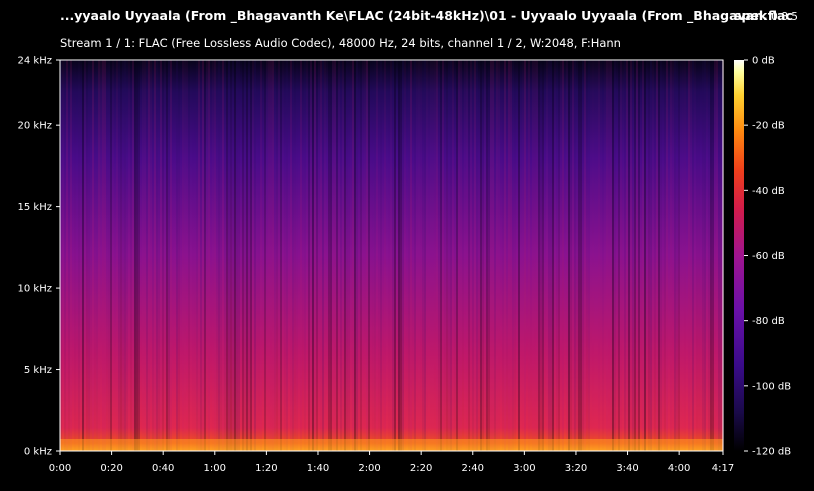 The image size is (814, 491). What do you see at coordinates (60, 468) in the screenshot?
I see `x-tick-label: 0:00` at bounding box center [60, 468].